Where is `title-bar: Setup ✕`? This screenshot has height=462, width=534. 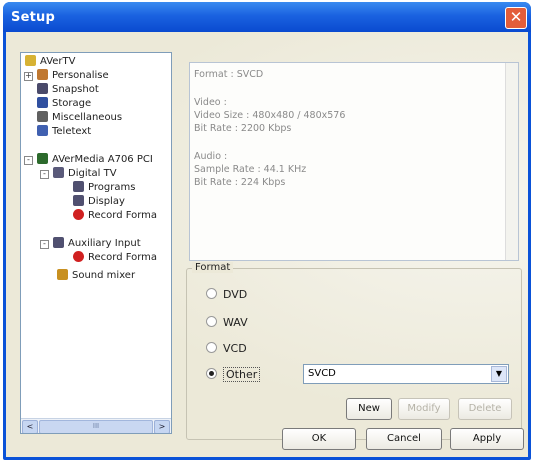
title-bar: Setup ✕ is located at coordinates (267, 17).